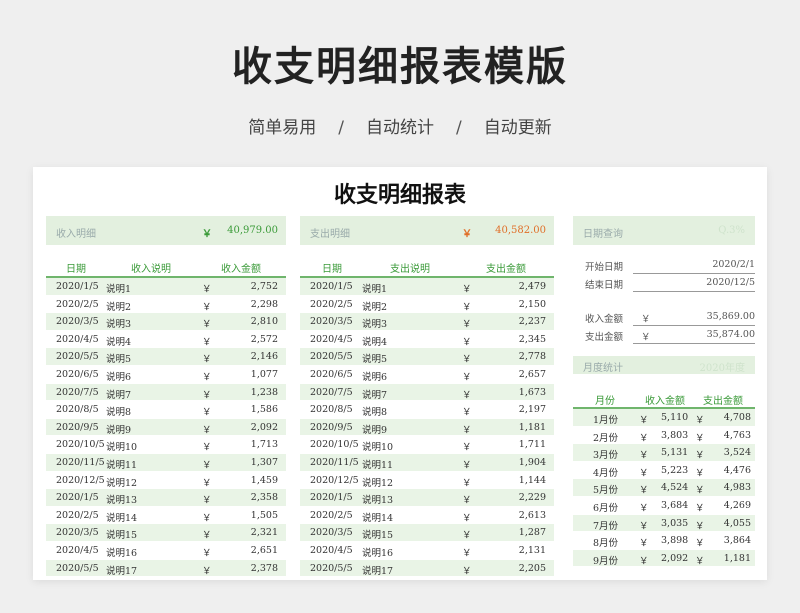  What do you see at coordinates (604, 319) in the screenshot?
I see `income-amount-label: 收入金额` at bounding box center [604, 319].